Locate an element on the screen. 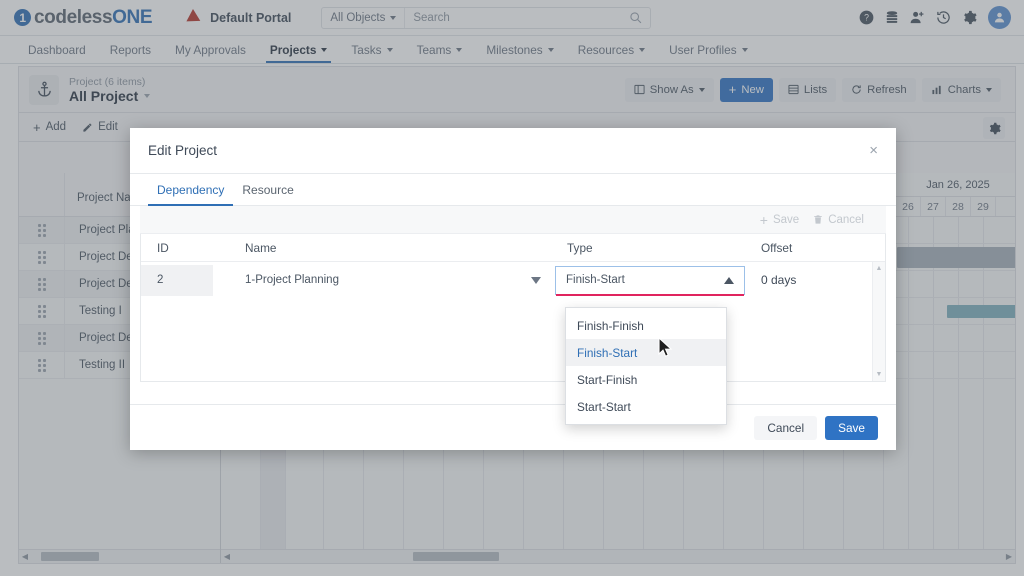  cell-name-value: 1-Project Planning is located at coordinates (292, 280).